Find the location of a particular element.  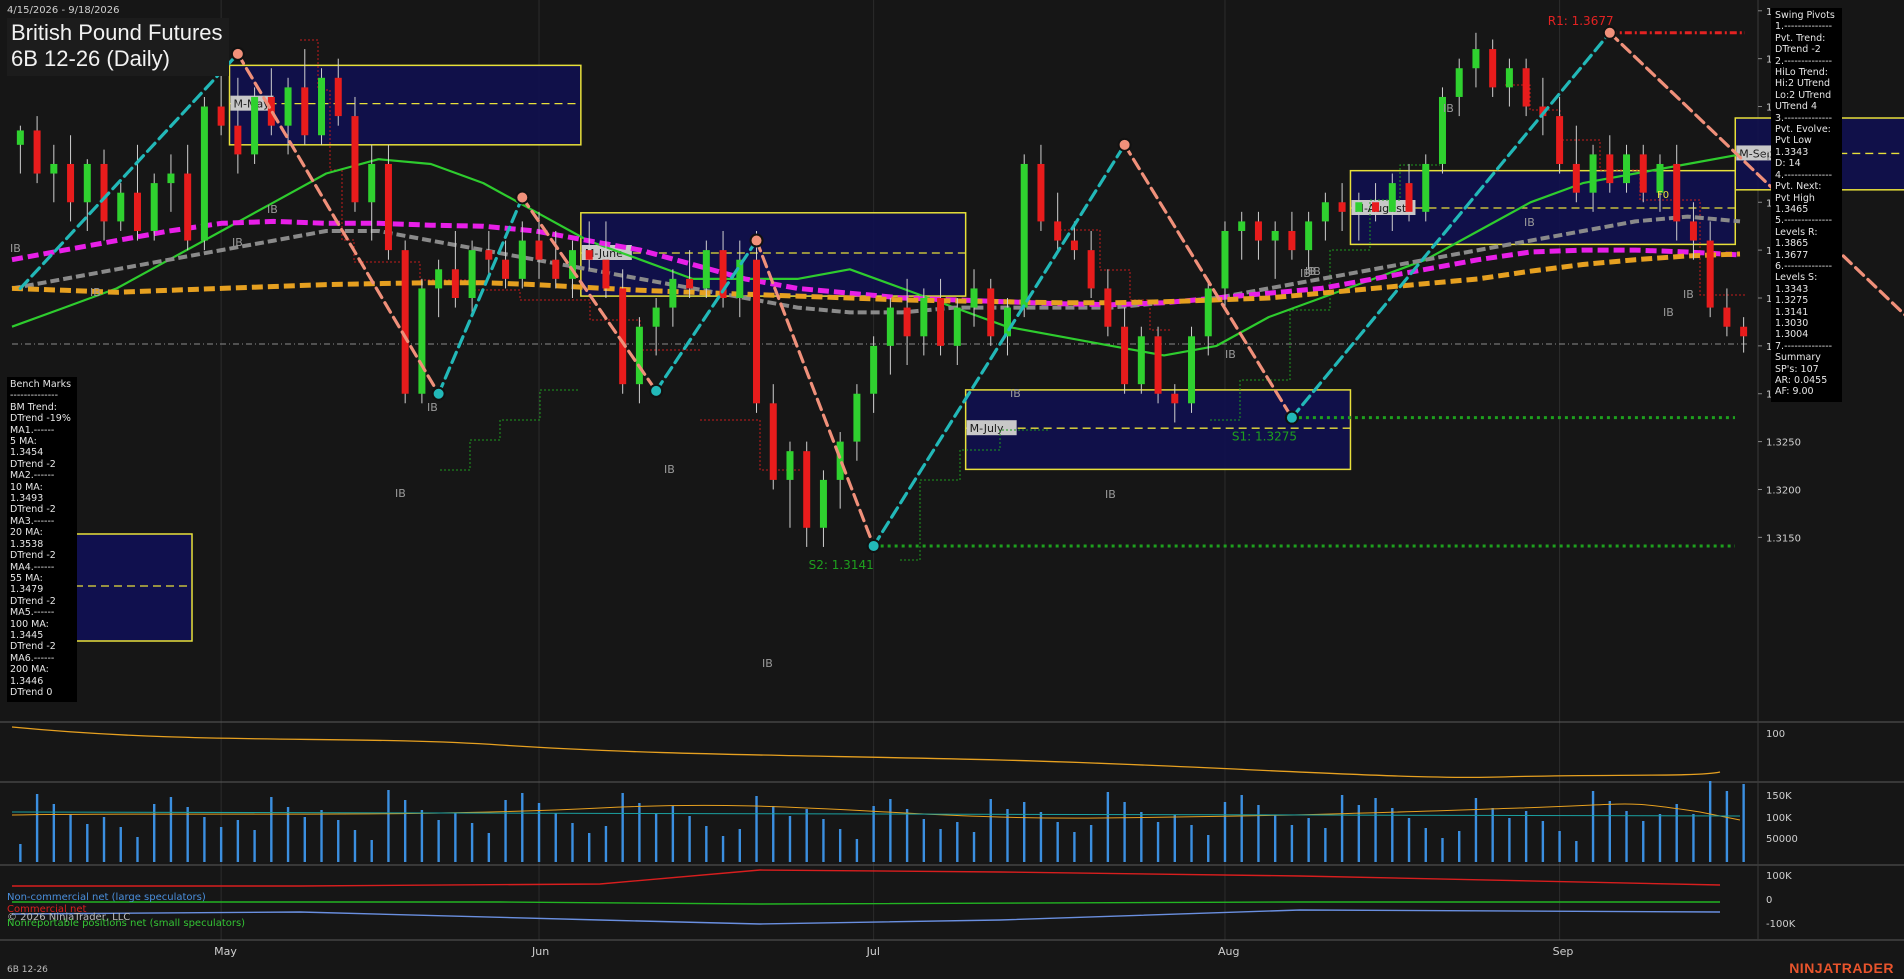

pivot-line: 2.-------------- is located at coordinates (1804, 61).